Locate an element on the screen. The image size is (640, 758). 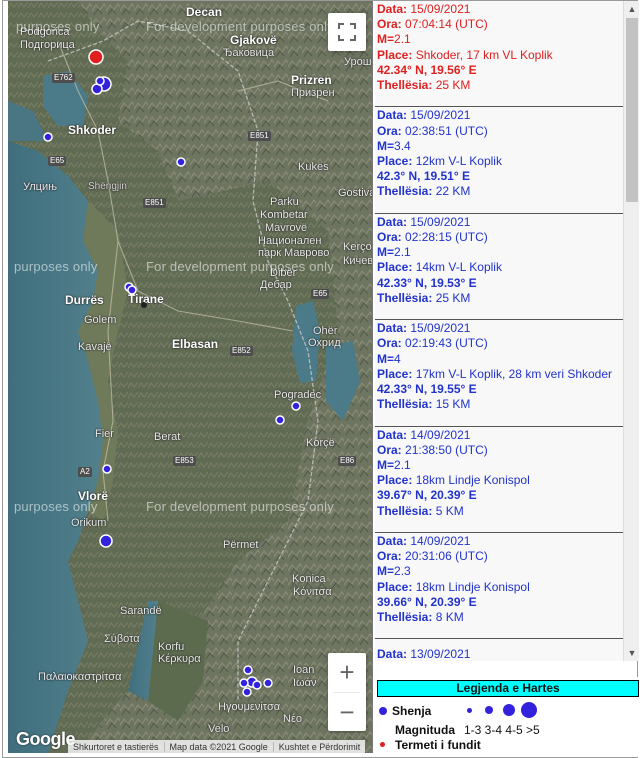
list-scrollbar: ▲ ▼ is located at coordinates (631, 331).